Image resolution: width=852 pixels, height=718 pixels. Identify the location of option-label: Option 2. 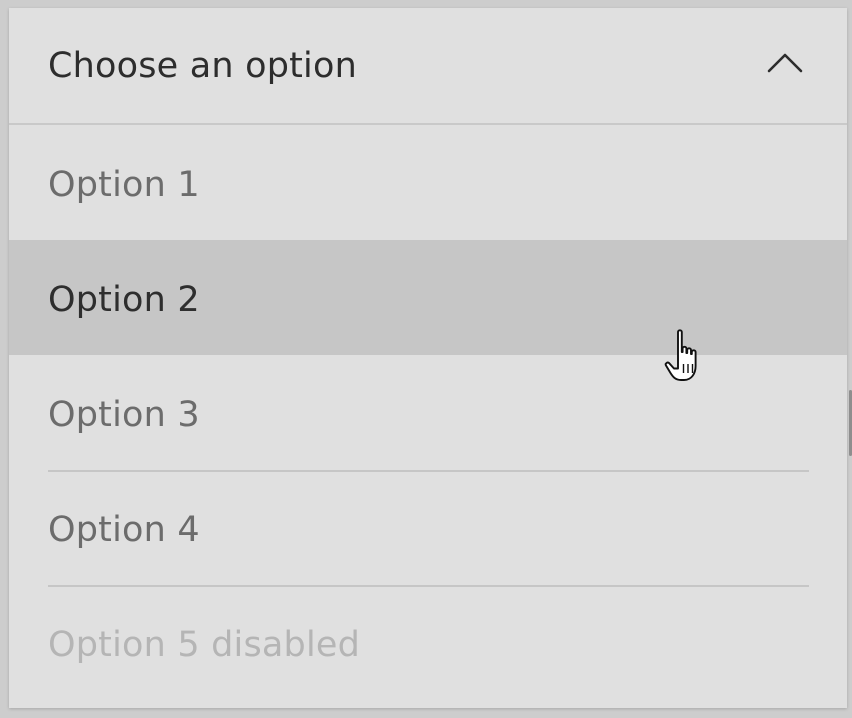
(124, 300).